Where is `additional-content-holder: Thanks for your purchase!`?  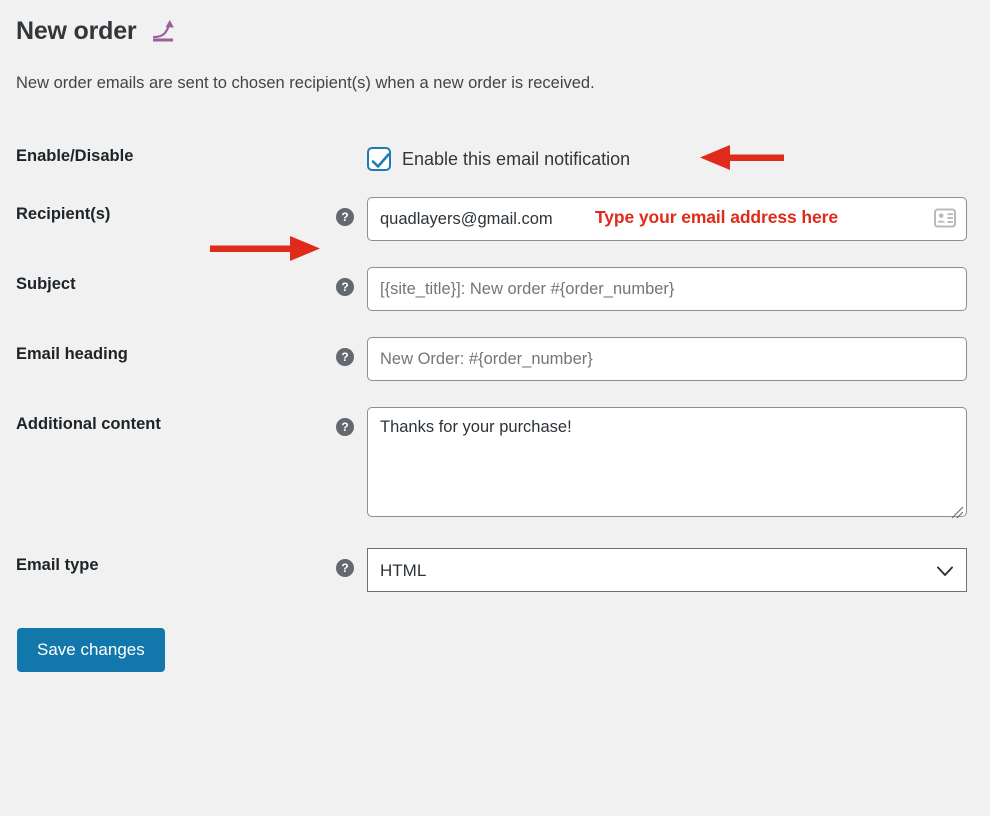 additional-content-holder: Thanks for your purchase! is located at coordinates (667, 464).